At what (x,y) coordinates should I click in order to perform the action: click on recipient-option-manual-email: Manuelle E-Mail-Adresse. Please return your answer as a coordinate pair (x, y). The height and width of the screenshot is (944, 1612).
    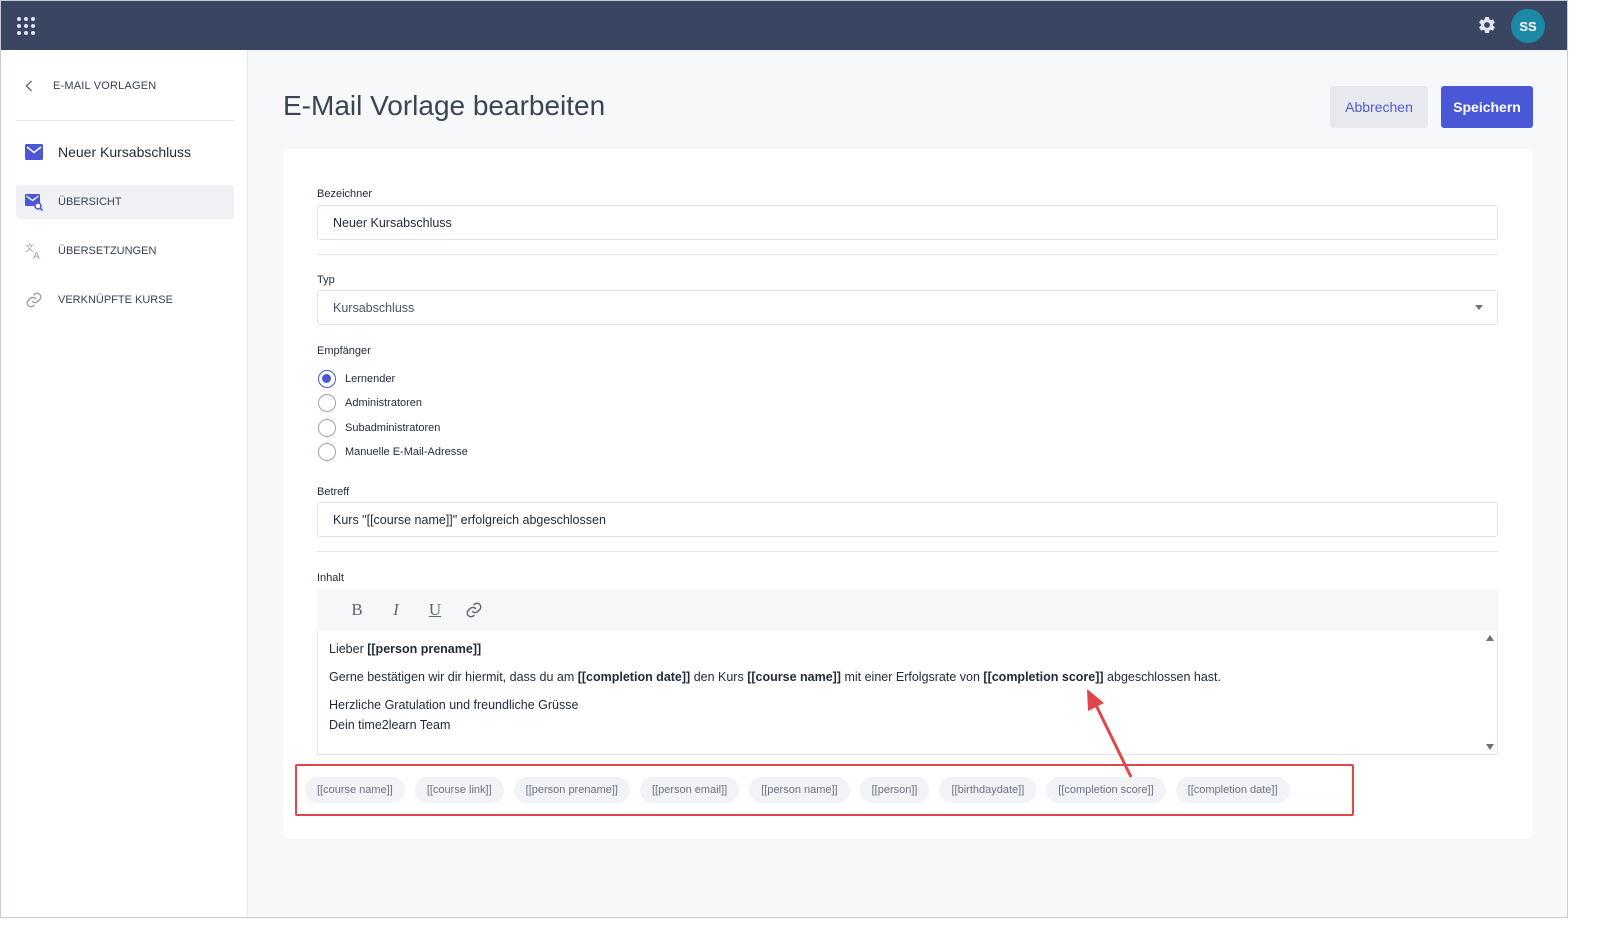
    Looking at the image, I should click on (393, 452).